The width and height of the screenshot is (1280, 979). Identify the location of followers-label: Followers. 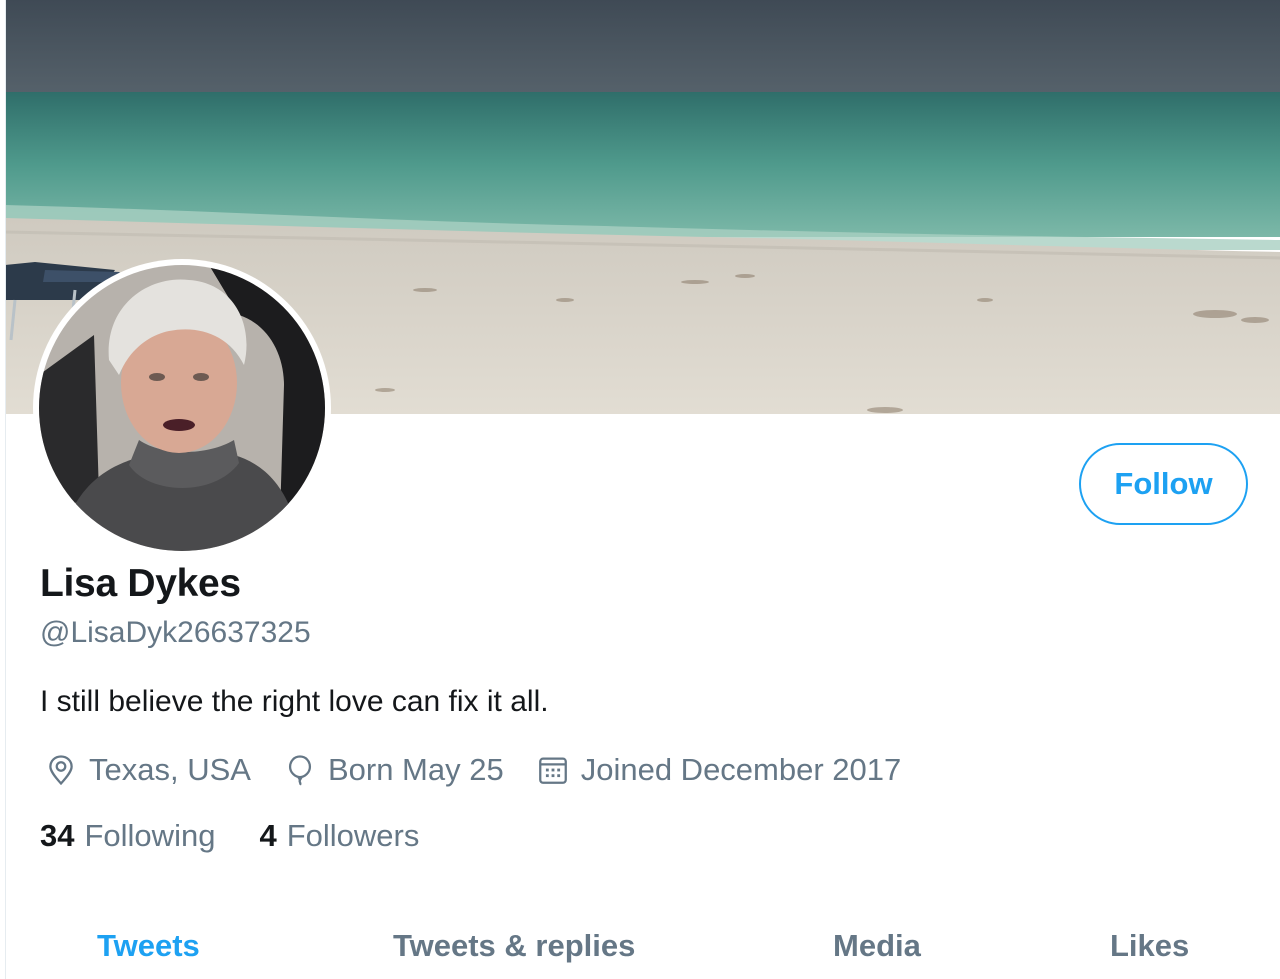
(353, 835).